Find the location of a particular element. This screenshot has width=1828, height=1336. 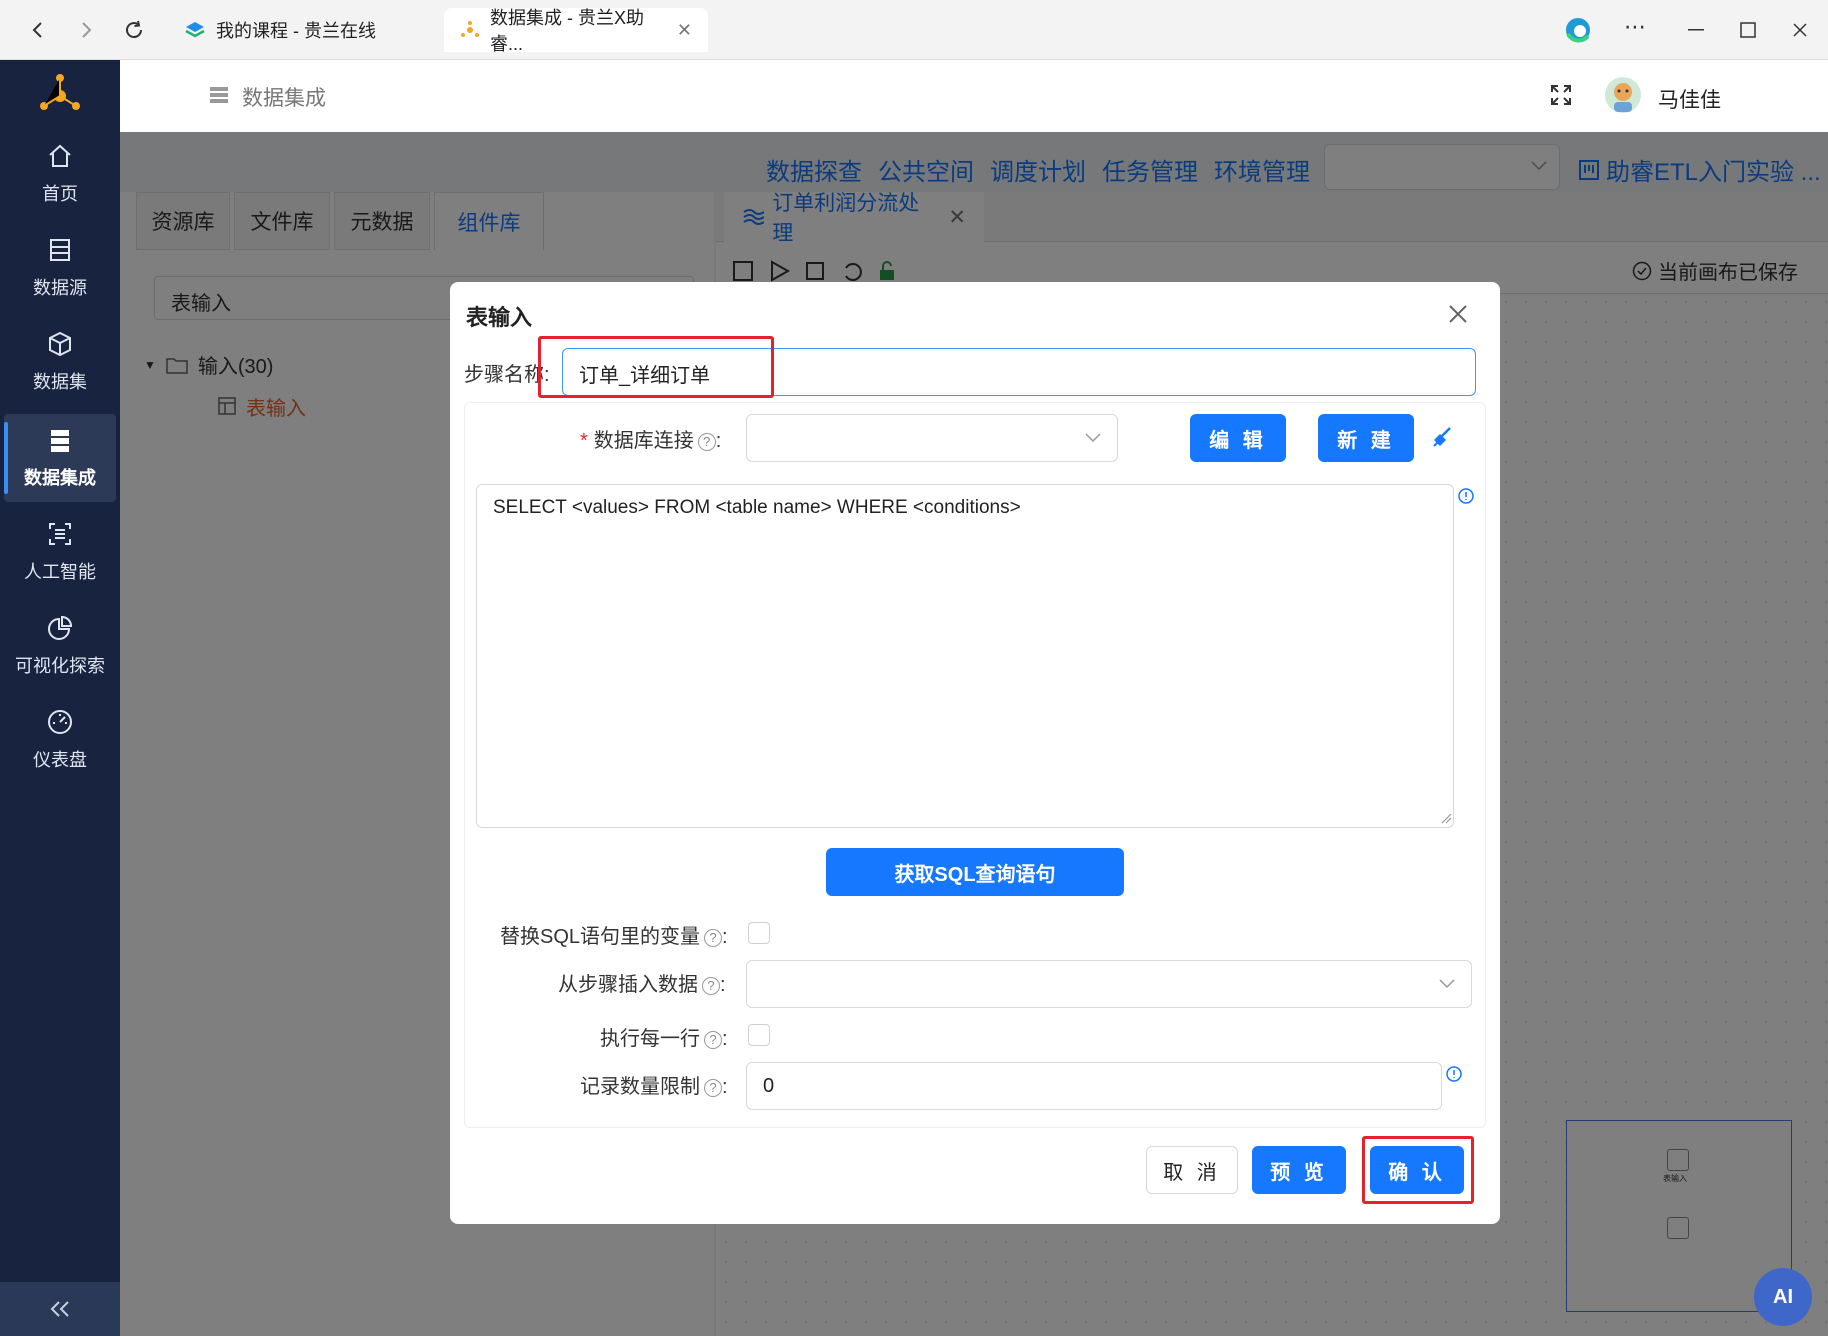

db-conn-label: * 数据库连接?: is located at coordinates (651, 441).